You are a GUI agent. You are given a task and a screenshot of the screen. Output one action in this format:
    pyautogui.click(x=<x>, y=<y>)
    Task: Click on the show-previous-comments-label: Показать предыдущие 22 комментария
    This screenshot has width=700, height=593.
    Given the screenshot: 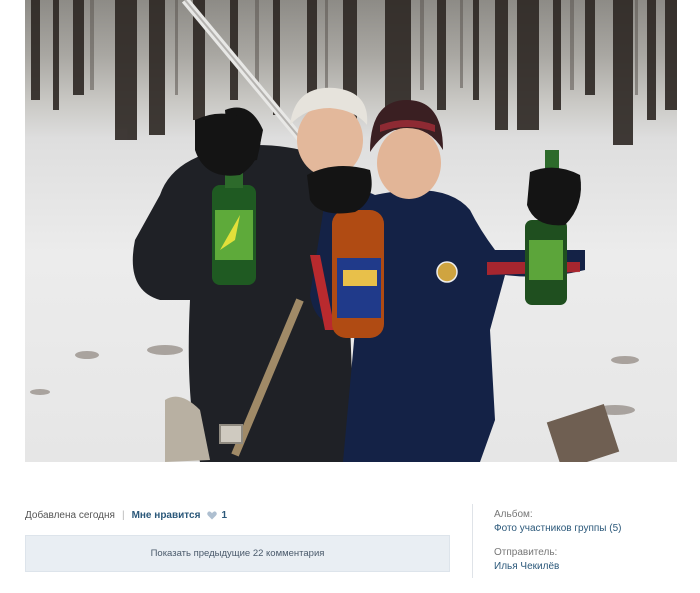 What is the action you would take?
    pyautogui.click(x=237, y=553)
    